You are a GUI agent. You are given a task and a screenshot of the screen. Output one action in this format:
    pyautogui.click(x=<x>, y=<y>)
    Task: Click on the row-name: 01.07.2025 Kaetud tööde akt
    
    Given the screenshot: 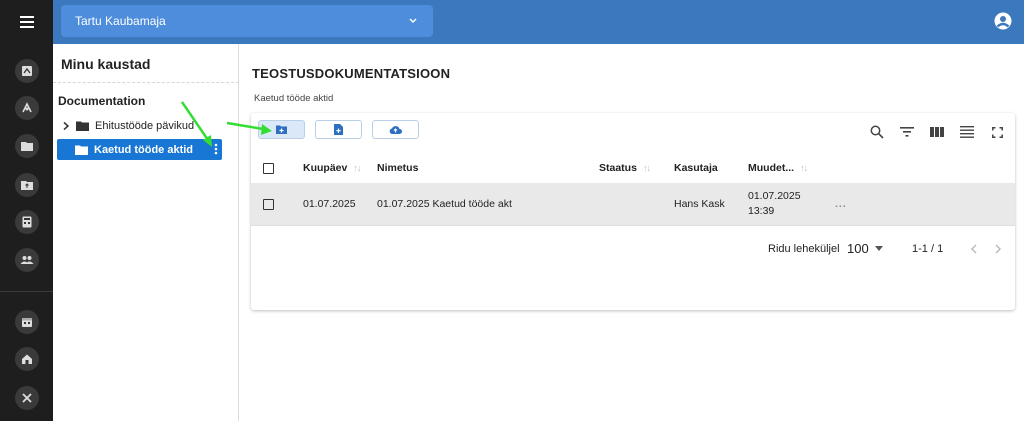 What is the action you would take?
    pyautogui.click(x=444, y=204)
    